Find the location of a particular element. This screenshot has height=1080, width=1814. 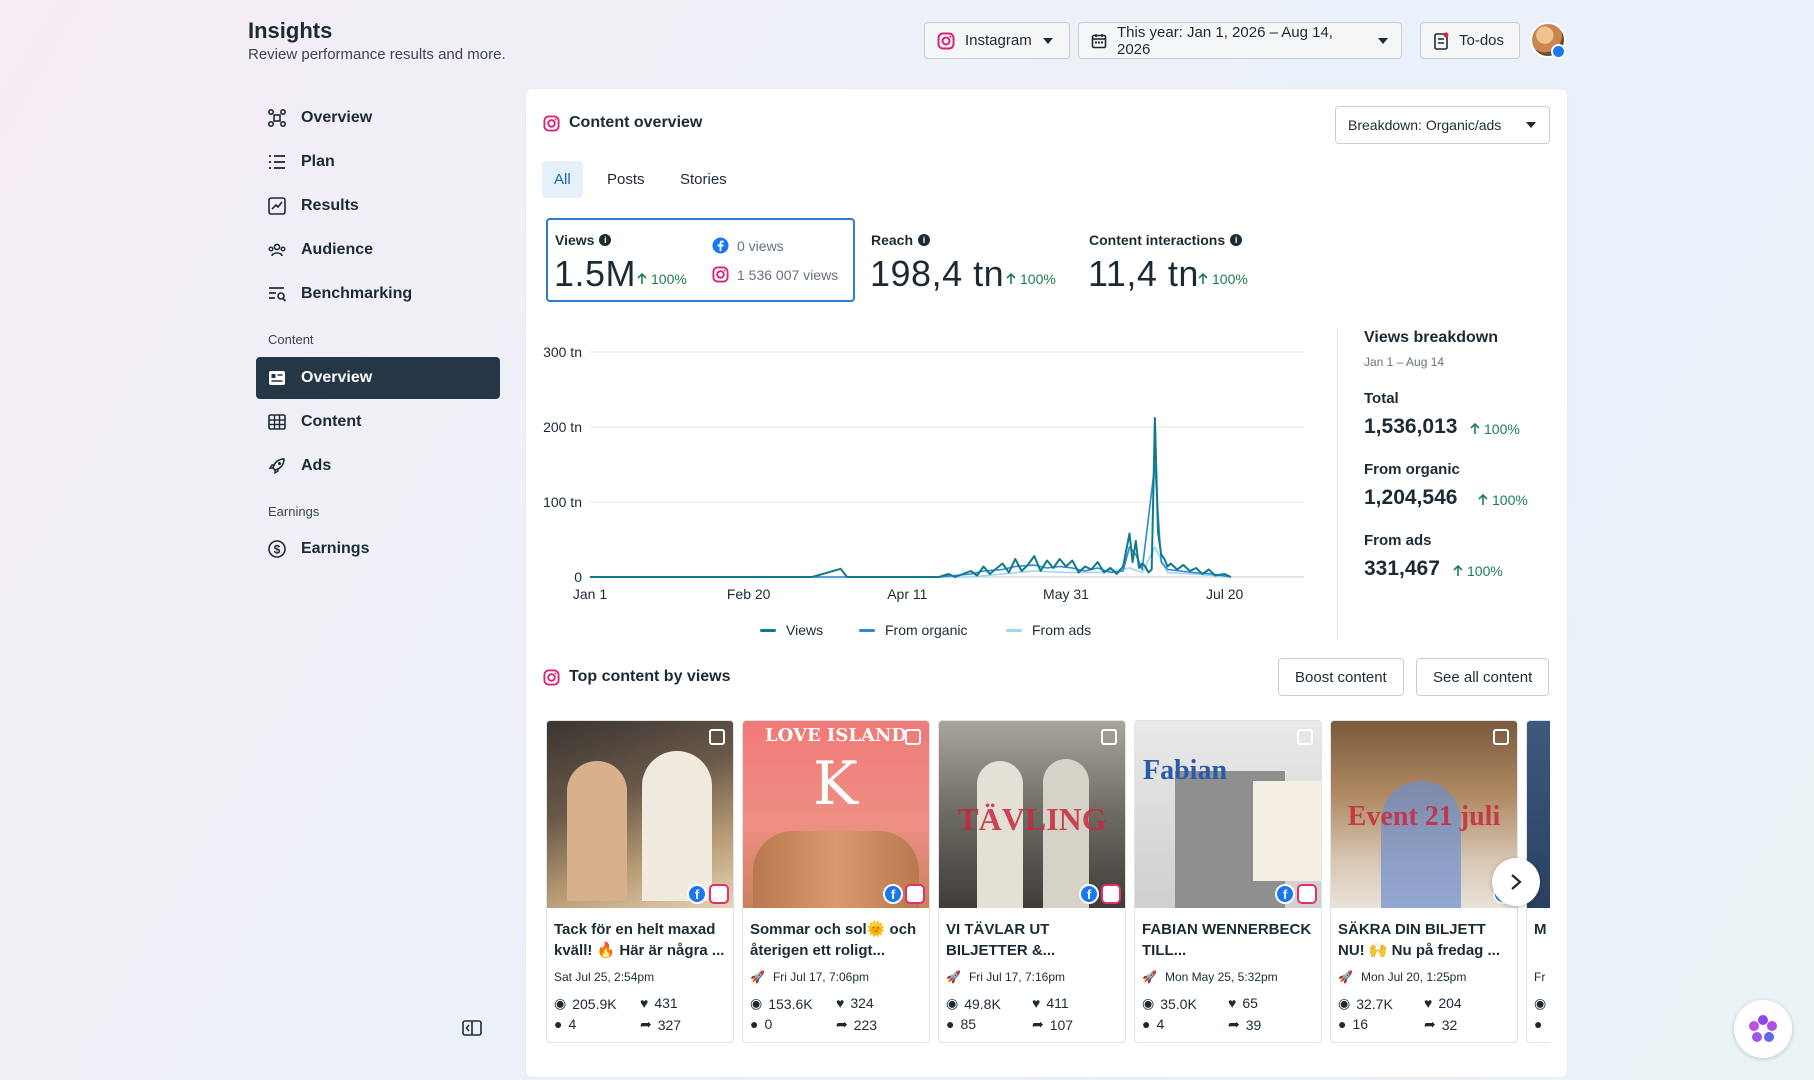

stat-value: 107 is located at coordinates (1061, 1024).